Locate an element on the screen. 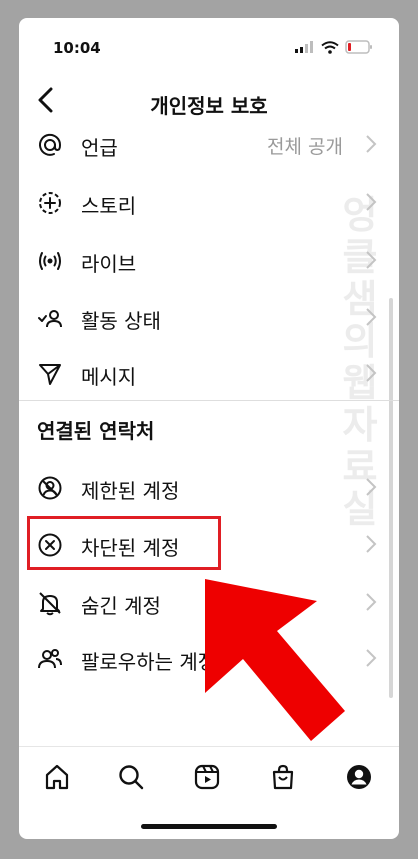 Image resolution: width=418 pixels, height=859 pixels. highlight-box is located at coordinates (124, 543).